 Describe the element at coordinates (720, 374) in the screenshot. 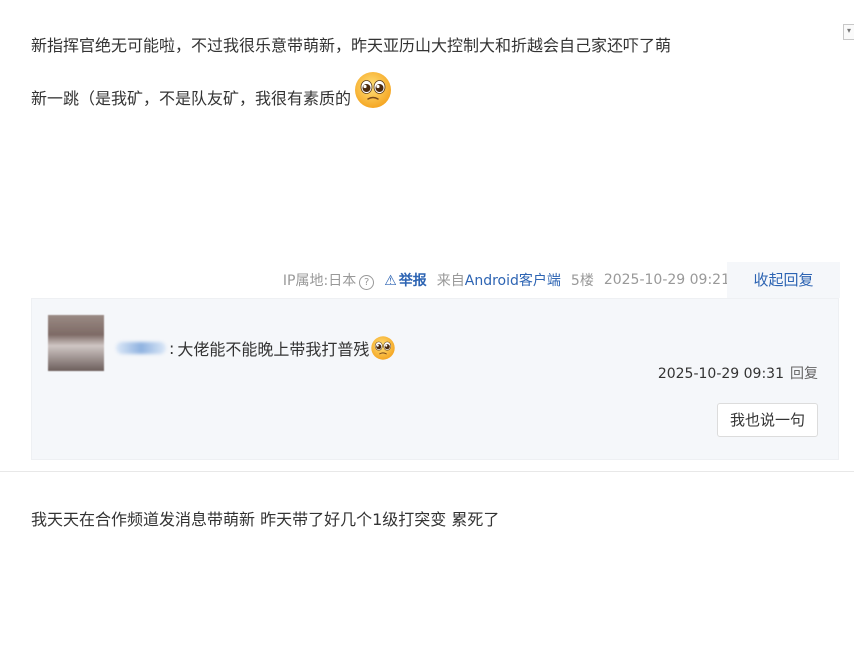

I see `reply-timestamp: 2025-10-29 09:31` at that location.